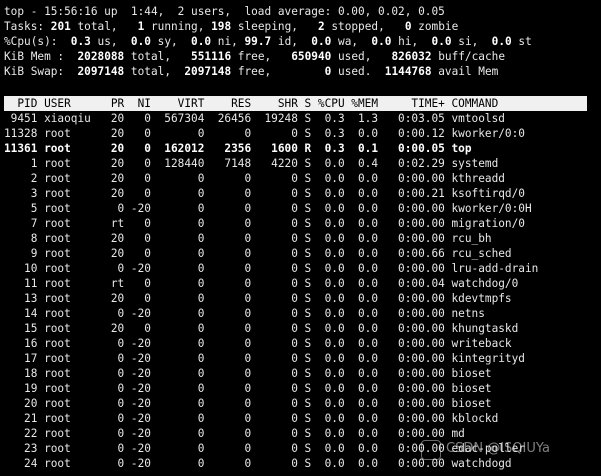 Image resolution: width=601 pixels, height=476 pixels. What do you see at coordinates (258, 41) in the screenshot?
I see `cpu-id: 99.7` at bounding box center [258, 41].